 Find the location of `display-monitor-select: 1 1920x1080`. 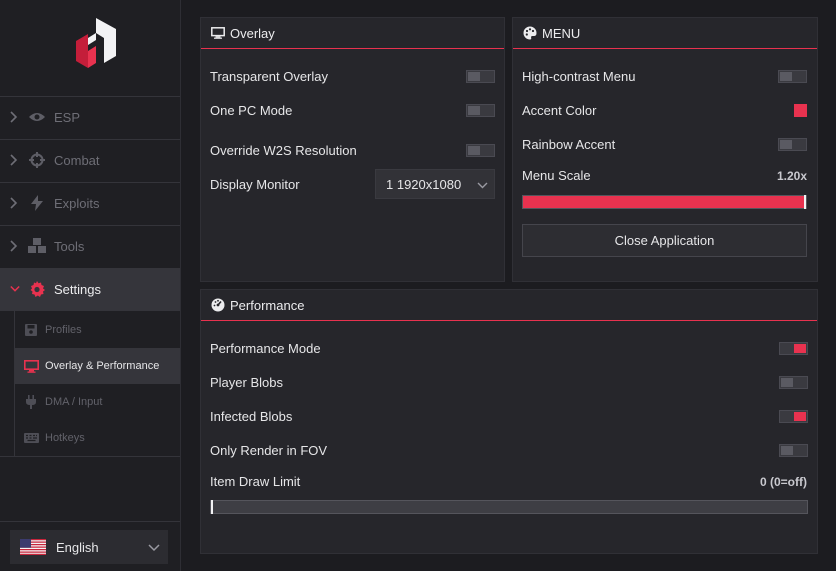

display-monitor-select: 1 1920x1080 is located at coordinates (435, 184).